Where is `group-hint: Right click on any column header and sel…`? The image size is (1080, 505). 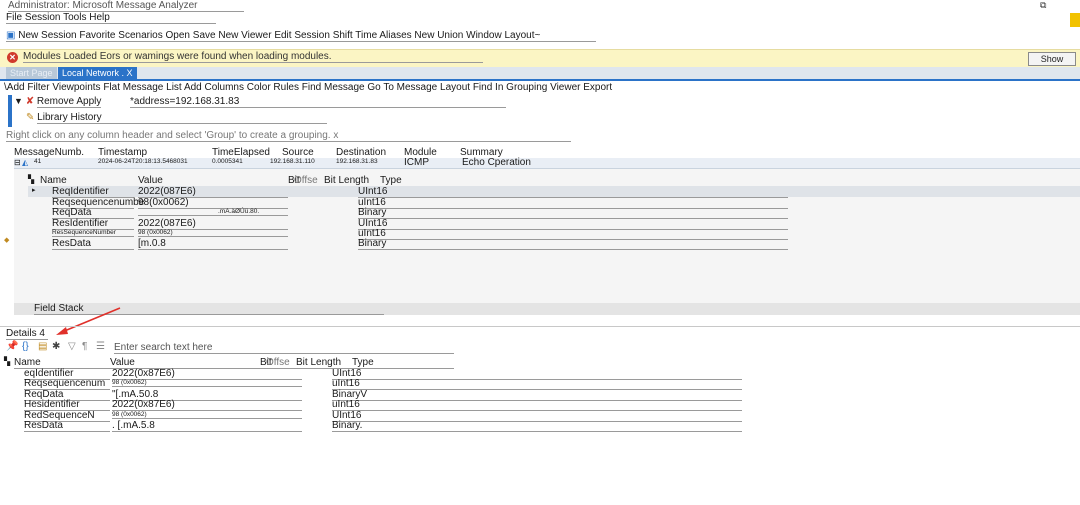
group-hint: Right click on any column header and sel… is located at coordinates (288, 136).